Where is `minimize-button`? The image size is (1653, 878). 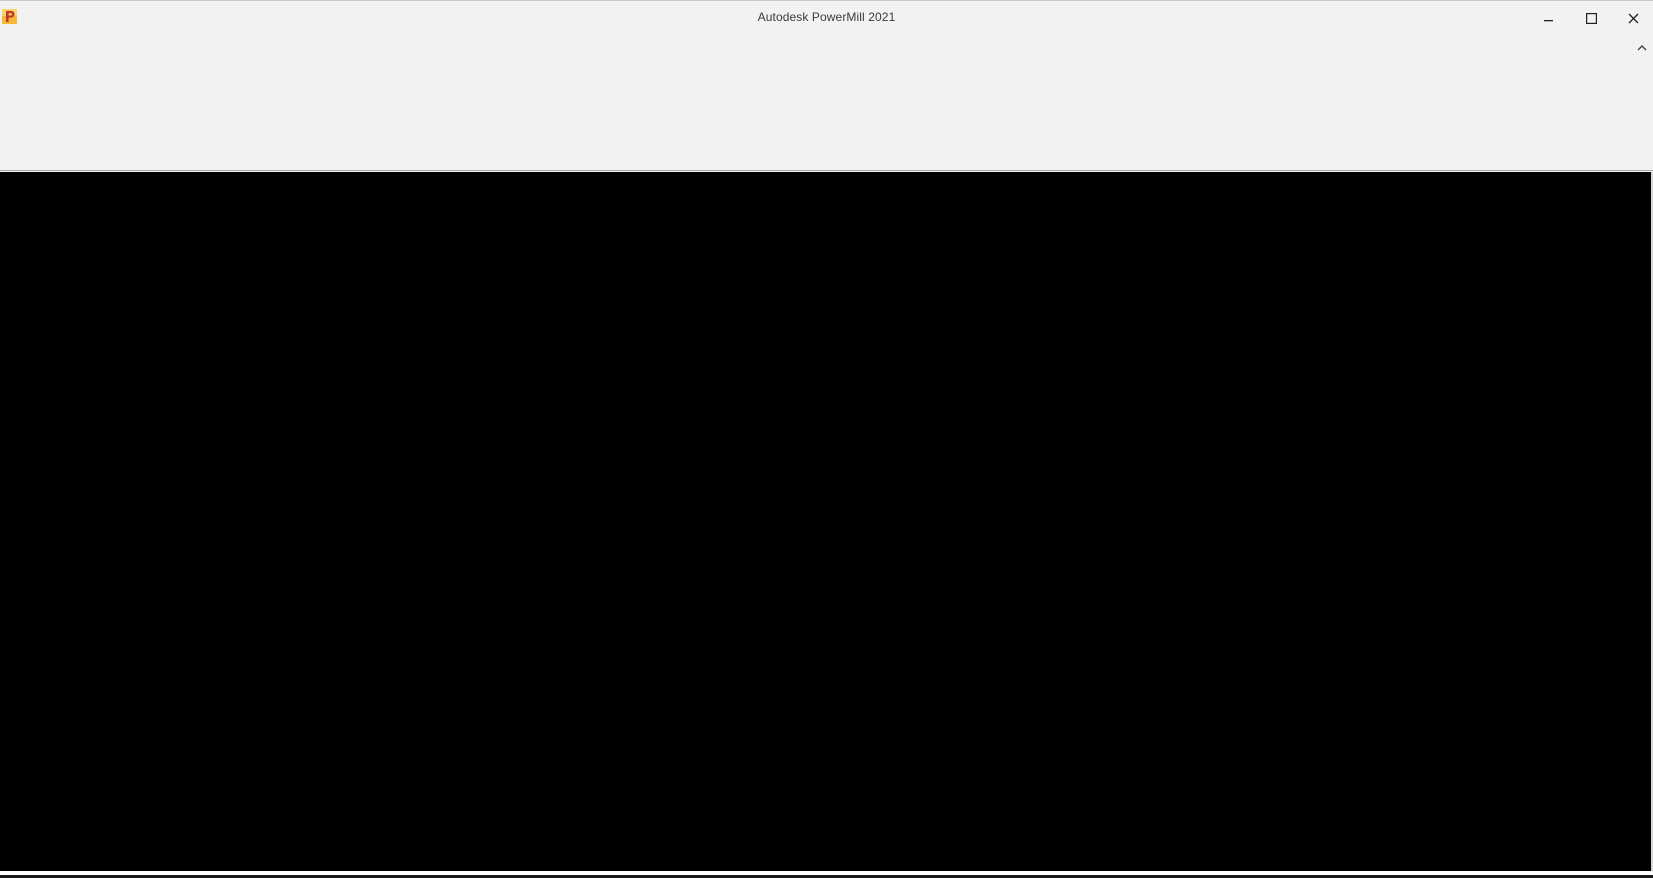
minimize-button is located at coordinates (1549, 18).